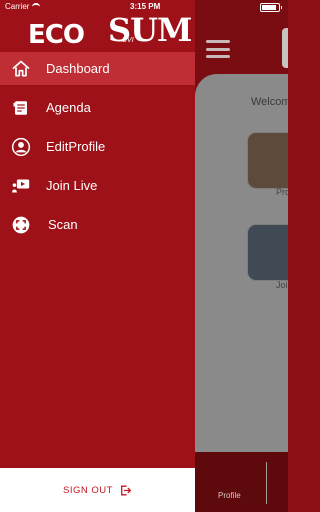 The image size is (320, 512). What do you see at coordinates (17, 6) in the screenshot?
I see `carrier-label: Carrier` at bounding box center [17, 6].